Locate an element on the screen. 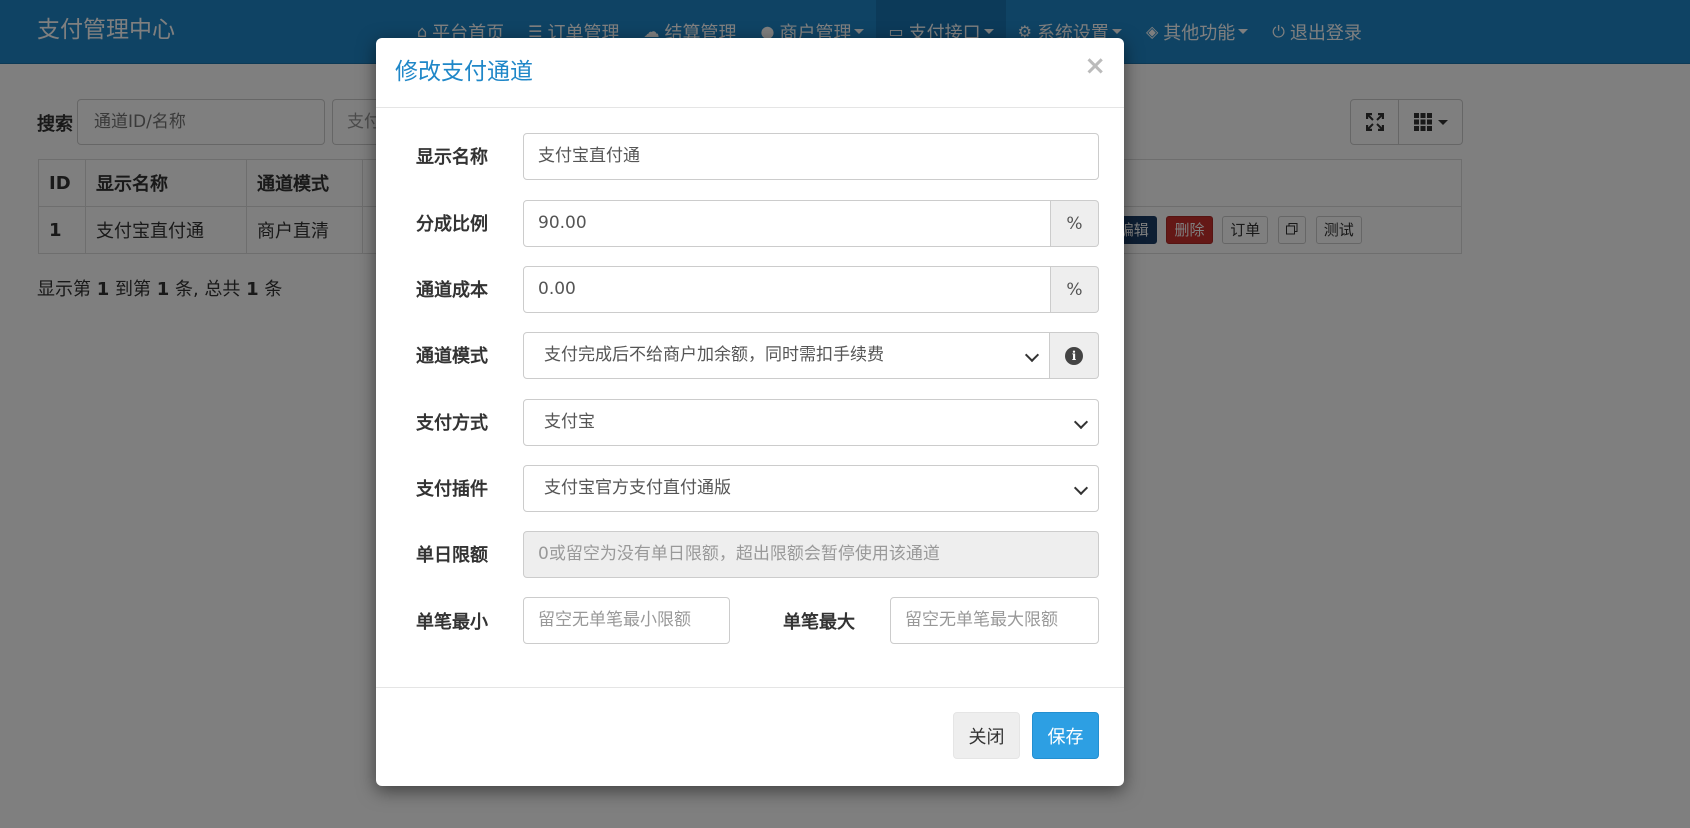 The width and height of the screenshot is (1690, 828). modal-header: 修改支付通道 × is located at coordinates (750, 73).